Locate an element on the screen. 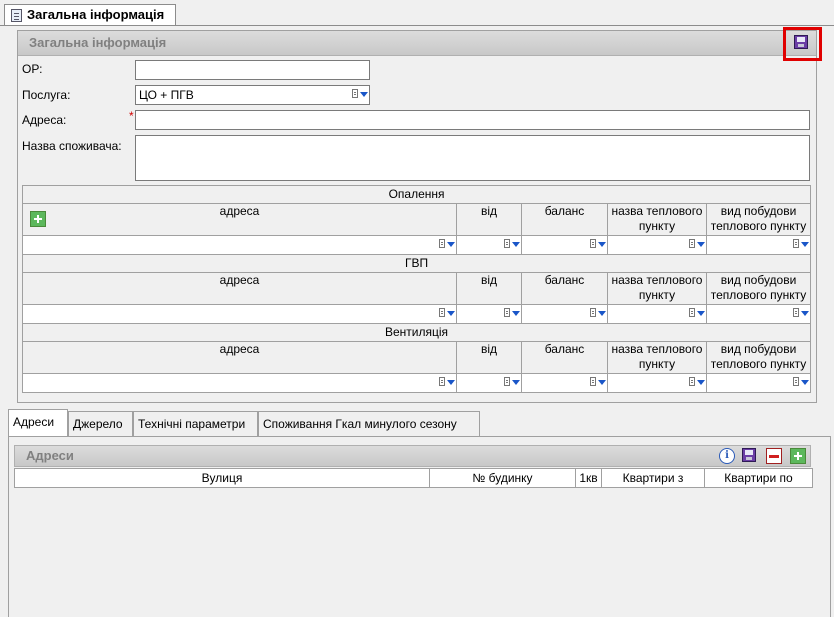 This screenshot has width=834, height=617. ventilation-balance-select is located at coordinates (564, 383).